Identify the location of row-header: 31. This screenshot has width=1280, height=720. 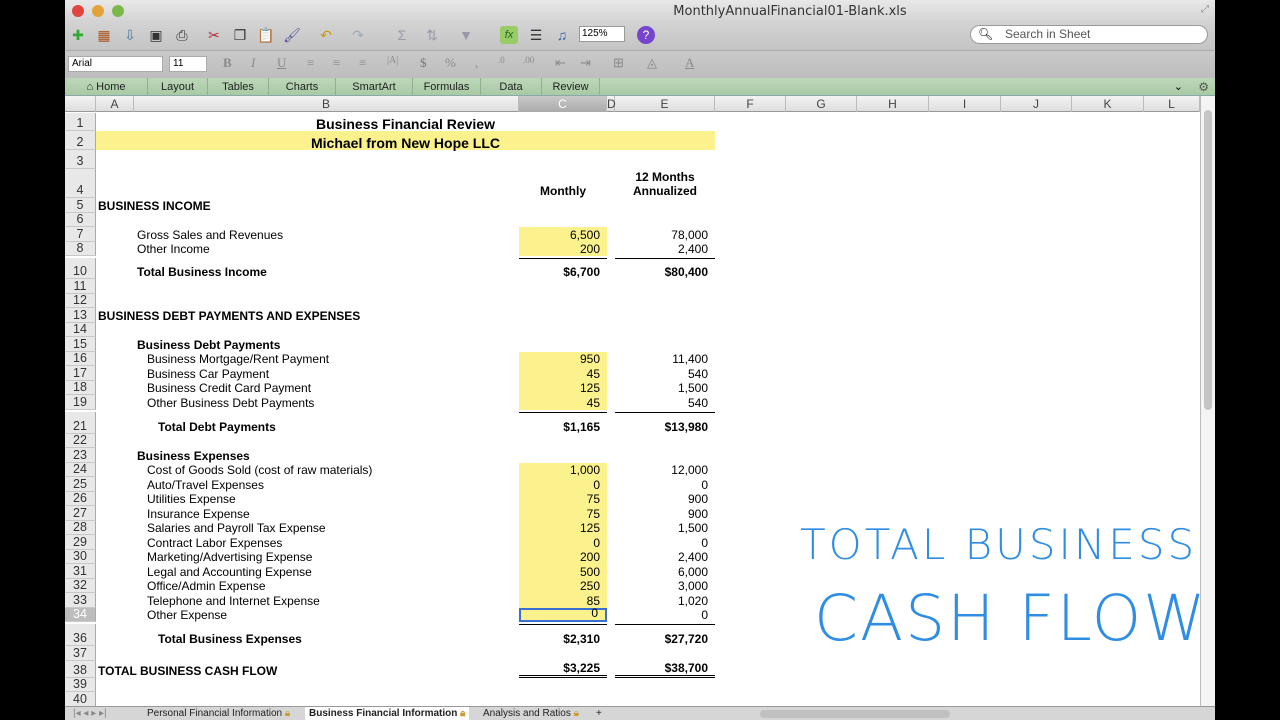
(80, 571).